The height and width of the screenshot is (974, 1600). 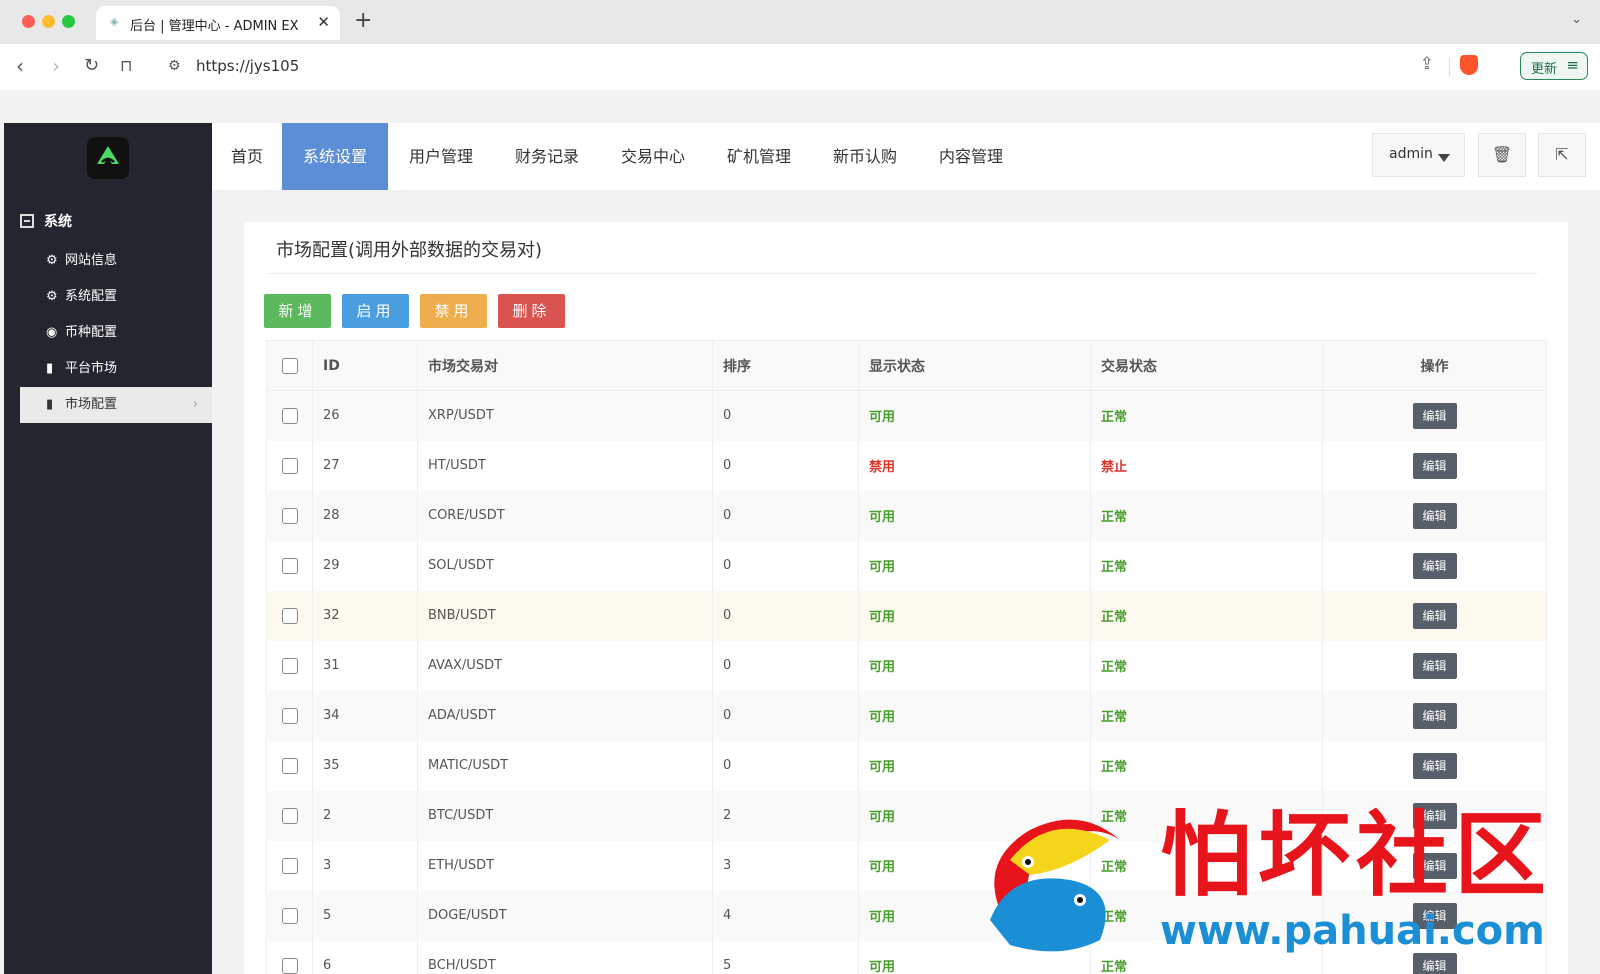 What do you see at coordinates (653, 156) in the screenshot?
I see `nav-trading-center: 交易中心` at bounding box center [653, 156].